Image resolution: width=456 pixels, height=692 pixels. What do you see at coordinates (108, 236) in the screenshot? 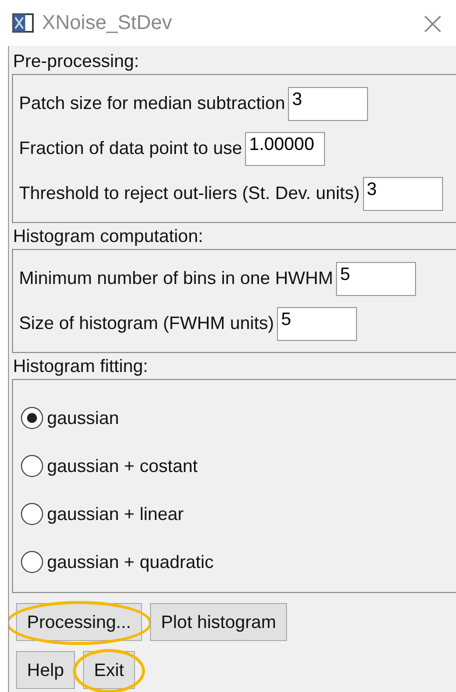
I see `section-title: Histogram computation:` at bounding box center [108, 236].